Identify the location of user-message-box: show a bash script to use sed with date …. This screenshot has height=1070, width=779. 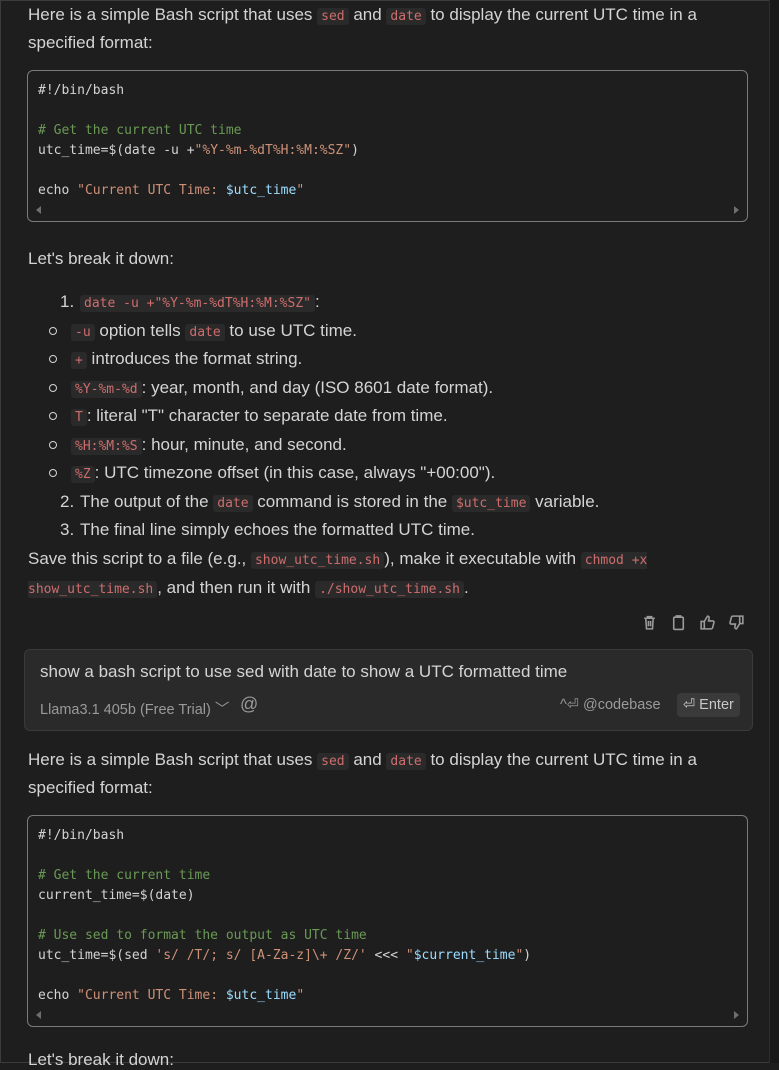
(388, 690).